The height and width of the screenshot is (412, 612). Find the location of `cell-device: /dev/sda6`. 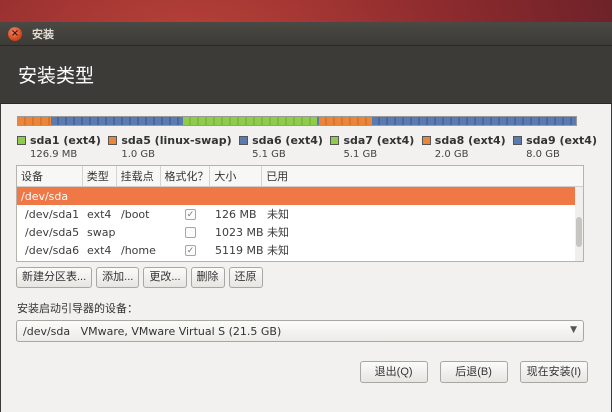

cell-device: /dev/sda6 is located at coordinates (52, 250).